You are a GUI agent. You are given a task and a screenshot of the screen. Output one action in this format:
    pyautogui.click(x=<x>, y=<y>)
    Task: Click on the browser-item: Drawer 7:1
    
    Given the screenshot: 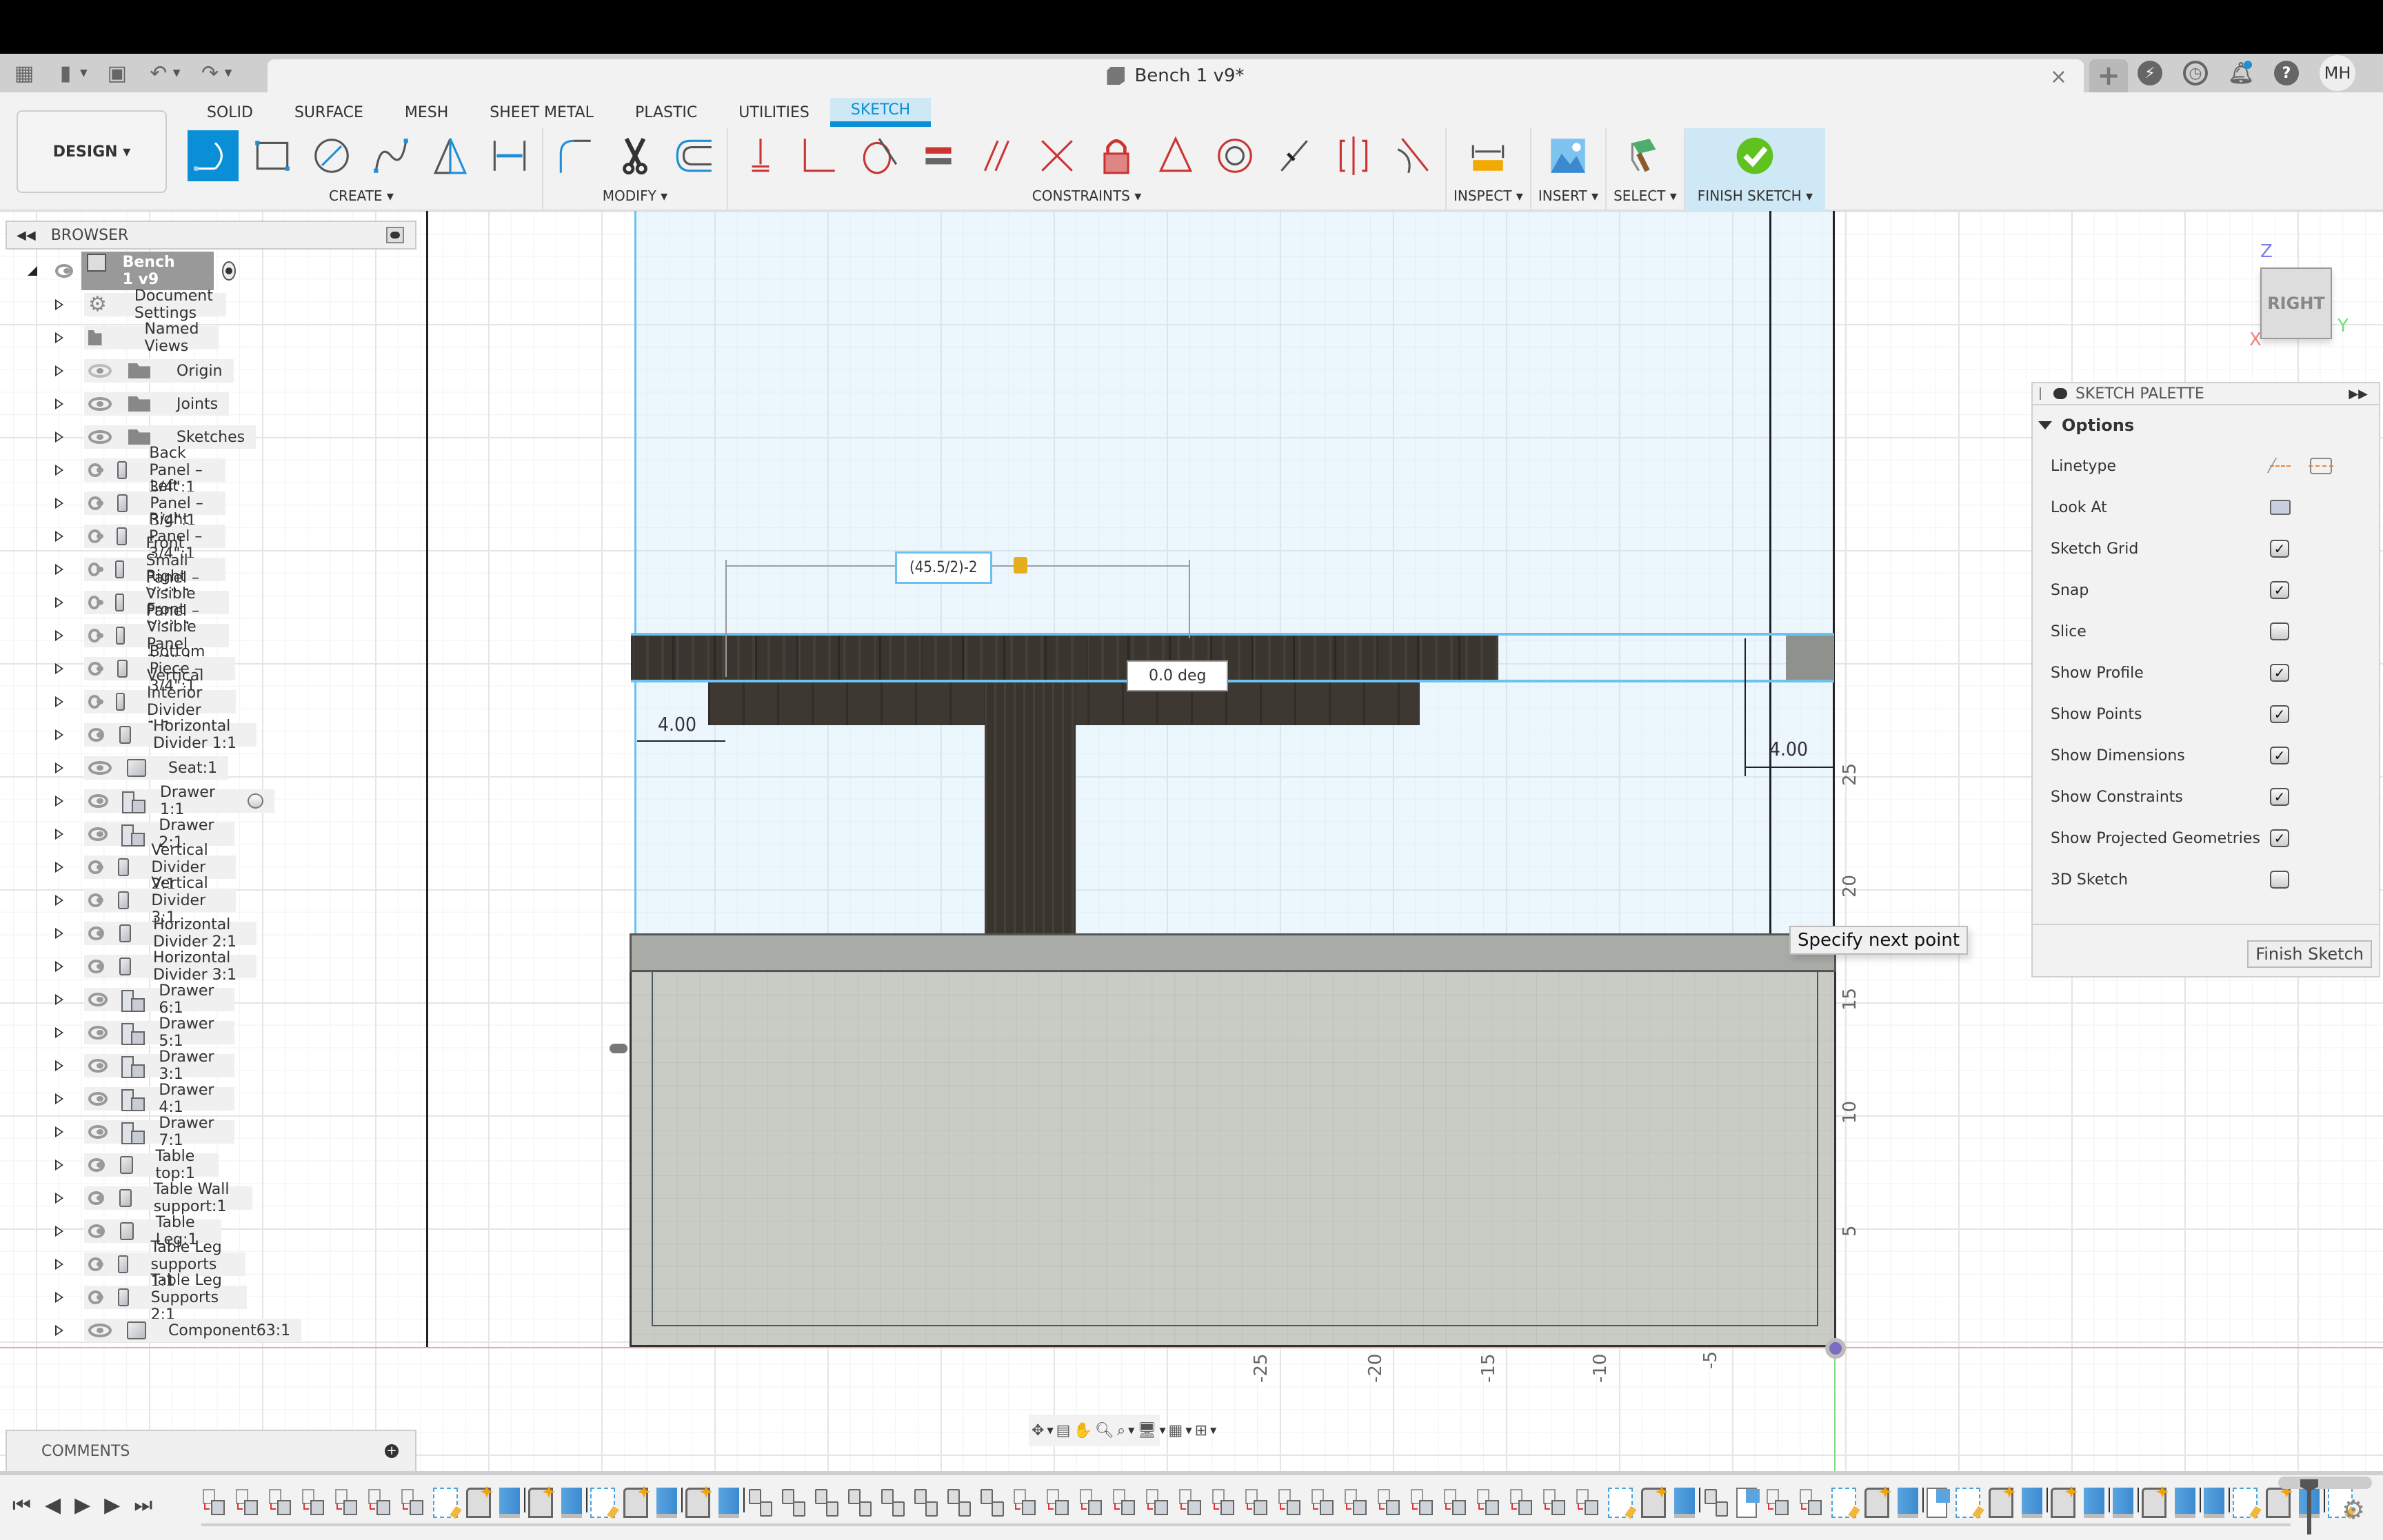 What is the action you would take?
    pyautogui.click(x=145, y=1132)
    